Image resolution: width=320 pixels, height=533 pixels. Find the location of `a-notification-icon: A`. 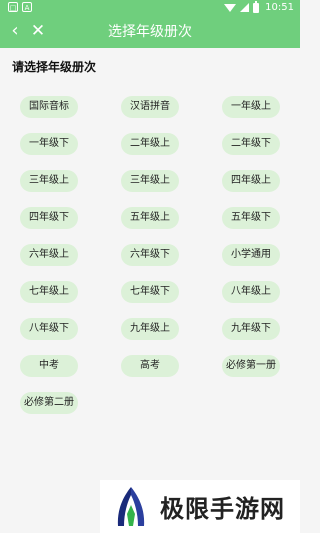

a-notification-icon: A is located at coordinates (27, 7).